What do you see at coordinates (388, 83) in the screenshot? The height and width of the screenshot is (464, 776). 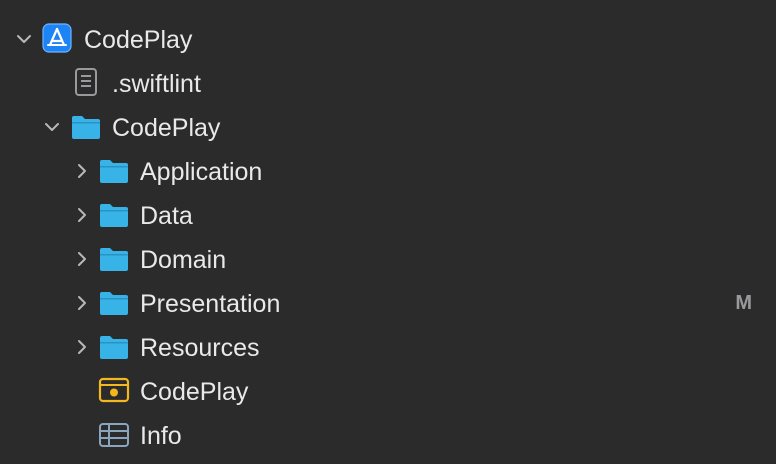 I see `tree-row-swiftlint: .swiftlint` at bounding box center [388, 83].